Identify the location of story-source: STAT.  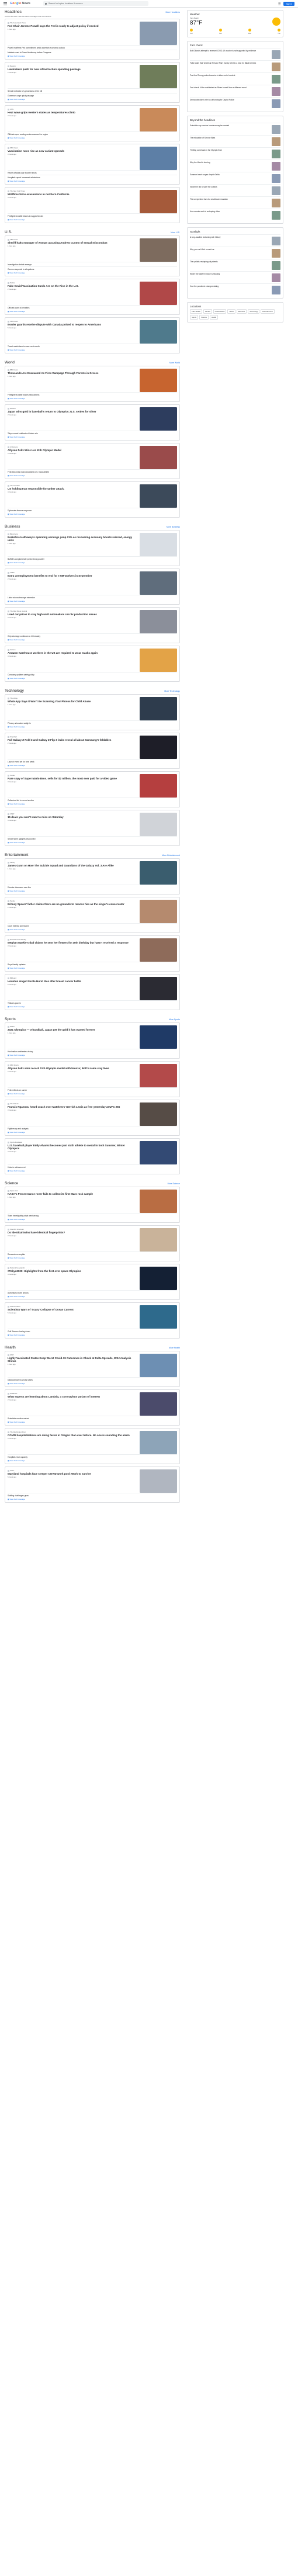
(73, 1355).